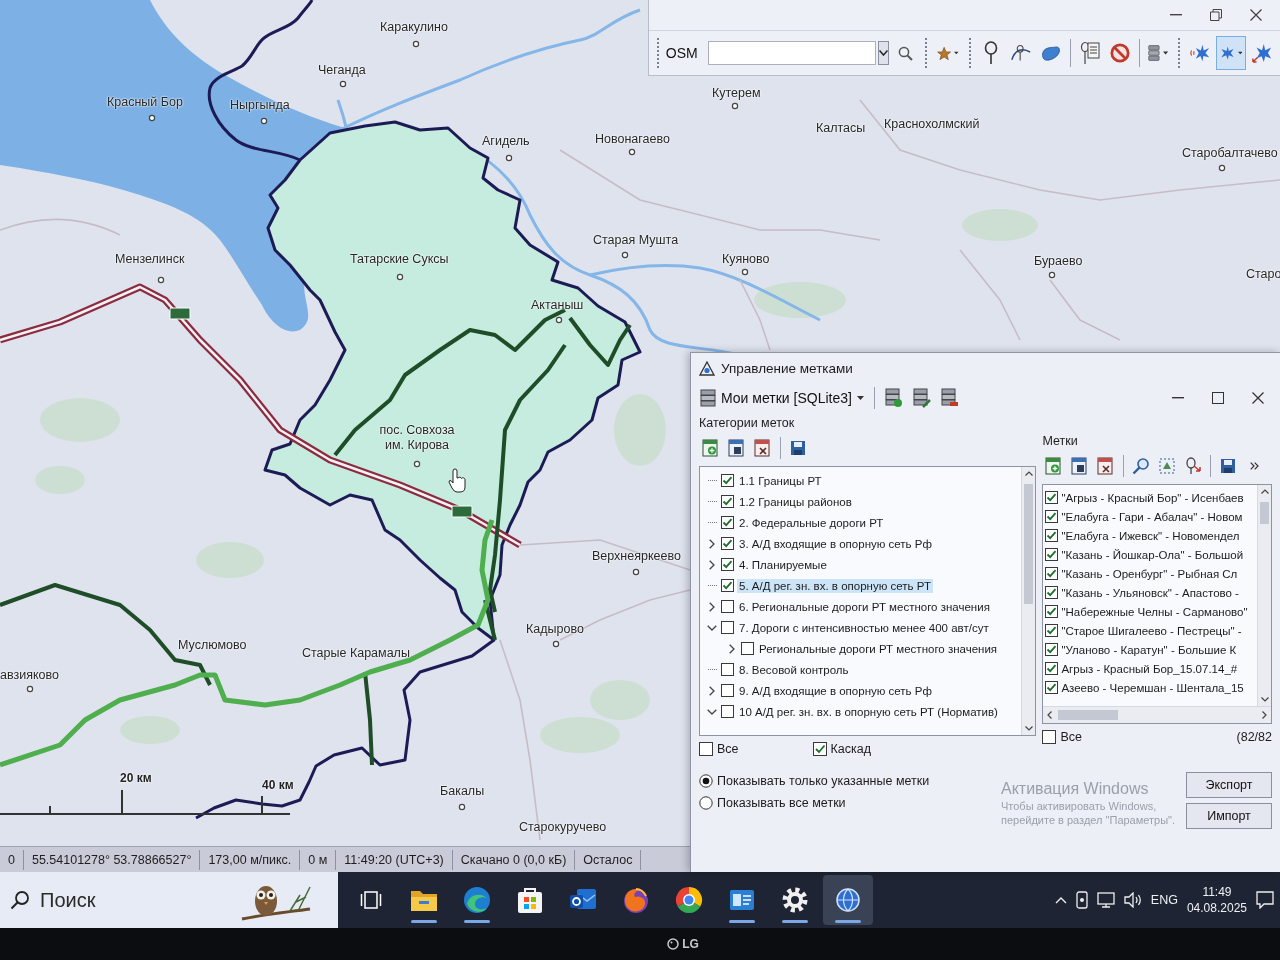 This screenshot has height=960, width=1280. I want to click on database-dropdown: Мои метки [SQLite3], so click(782, 398).